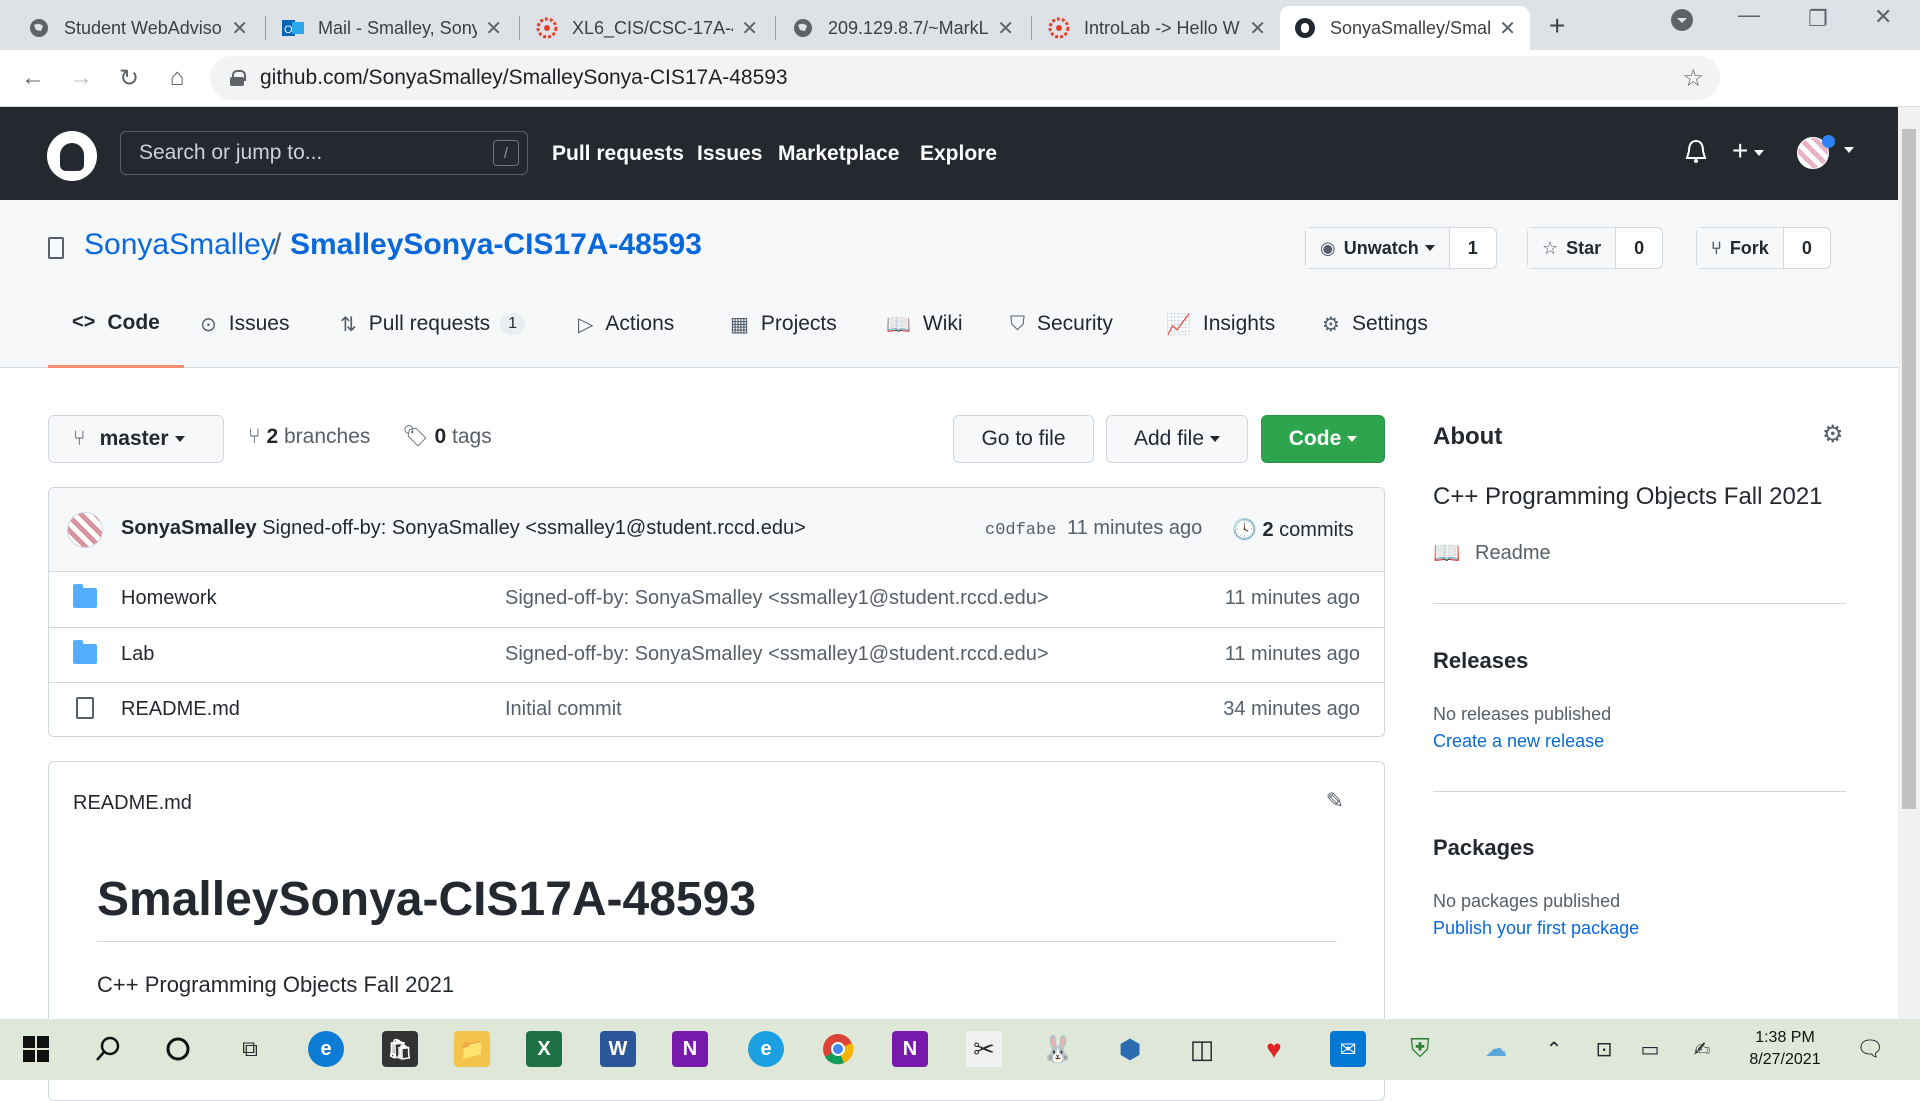  Describe the element at coordinates (1833, 434) in the screenshot. I see `gear-icon: ⚙` at that location.